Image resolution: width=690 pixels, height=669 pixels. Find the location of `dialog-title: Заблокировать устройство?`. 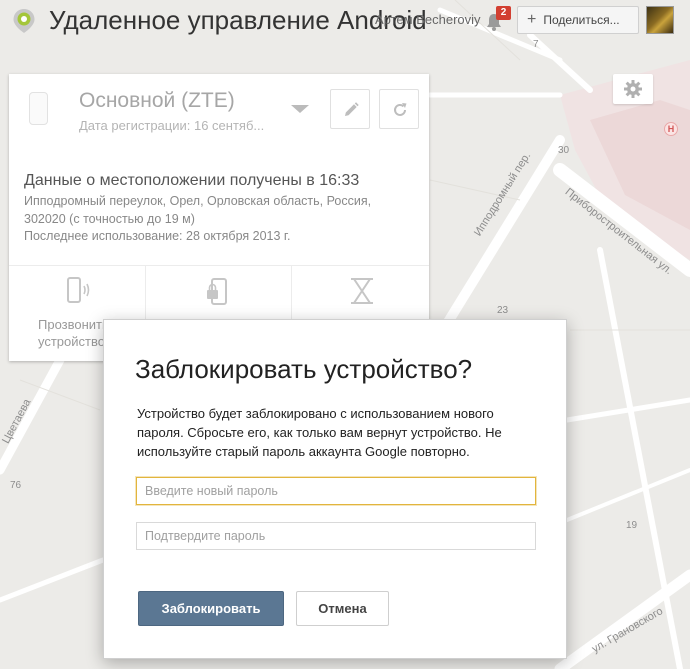

dialog-title: Заблокировать устройство? is located at coordinates (304, 369).